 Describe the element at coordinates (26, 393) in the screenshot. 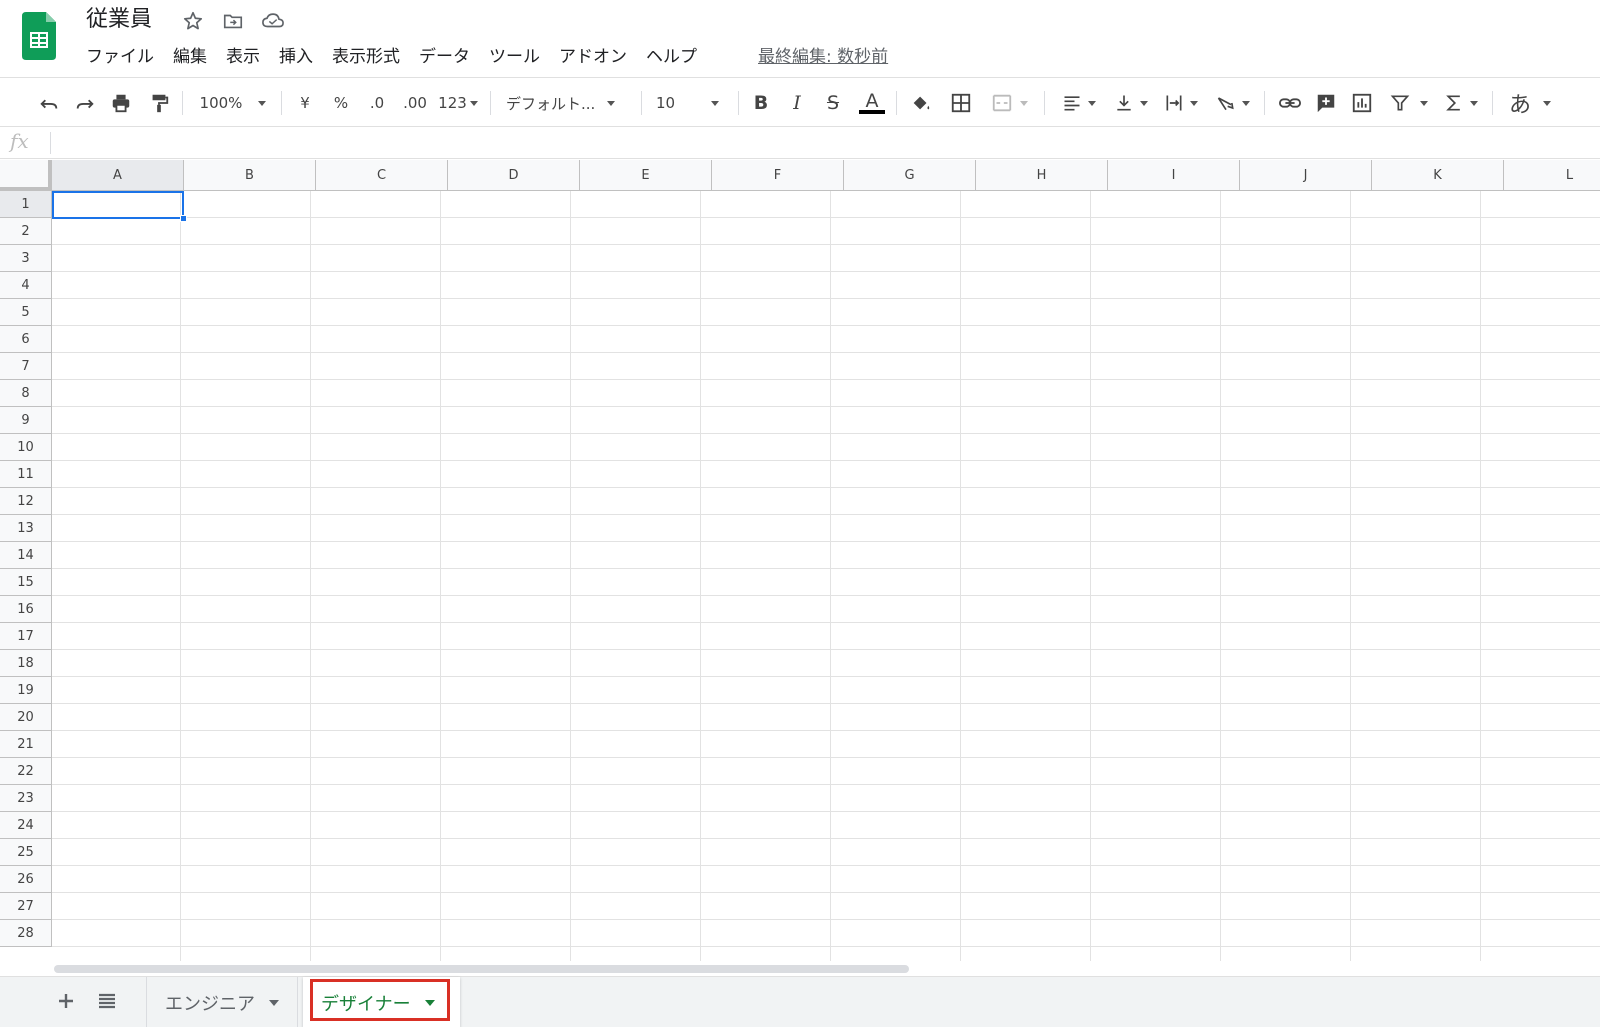

I see `row-header-8: 8` at that location.